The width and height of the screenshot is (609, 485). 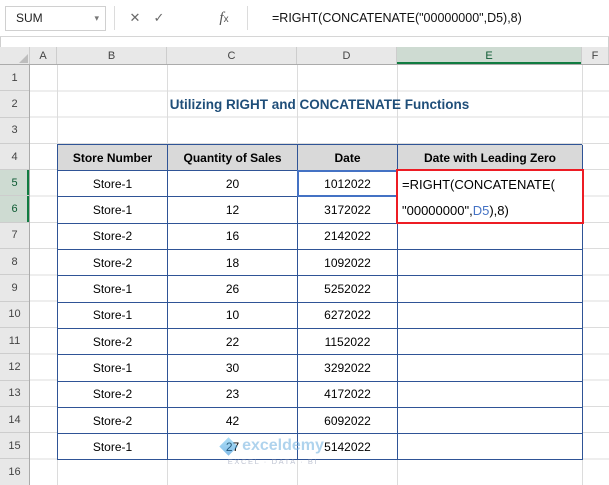 I want to click on cell-quantity: 26, so click(x=233, y=289).